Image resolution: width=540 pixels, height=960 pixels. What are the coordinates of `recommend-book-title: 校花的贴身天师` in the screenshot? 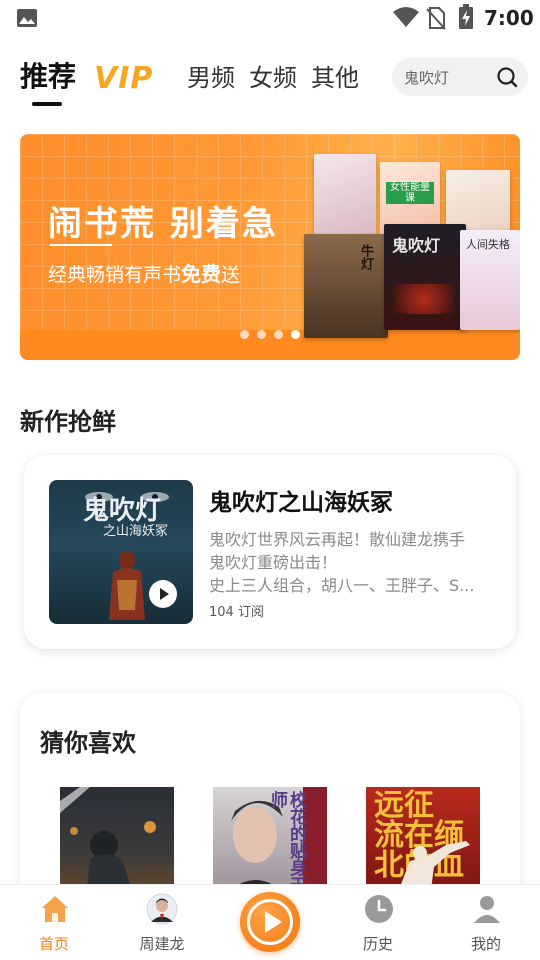 It's located at (286, 842).